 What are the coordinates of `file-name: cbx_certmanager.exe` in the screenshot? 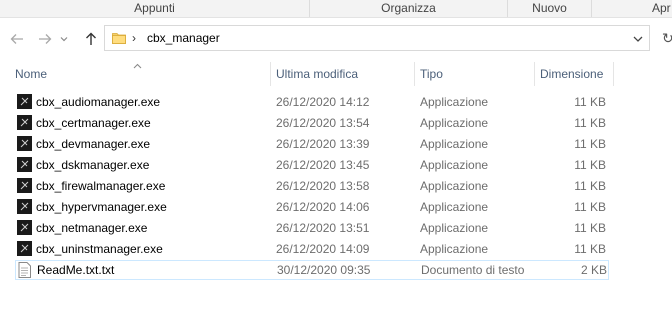 It's located at (93, 123).